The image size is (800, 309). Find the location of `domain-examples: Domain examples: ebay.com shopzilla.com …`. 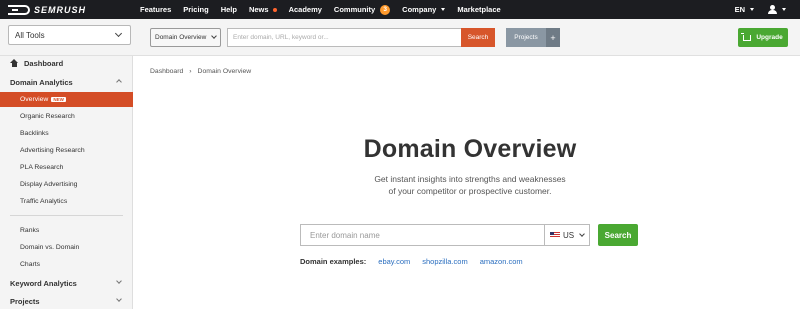

domain-examples: Domain examples: ebay.com shopzilla.com … is located at coordinates (411, 261).